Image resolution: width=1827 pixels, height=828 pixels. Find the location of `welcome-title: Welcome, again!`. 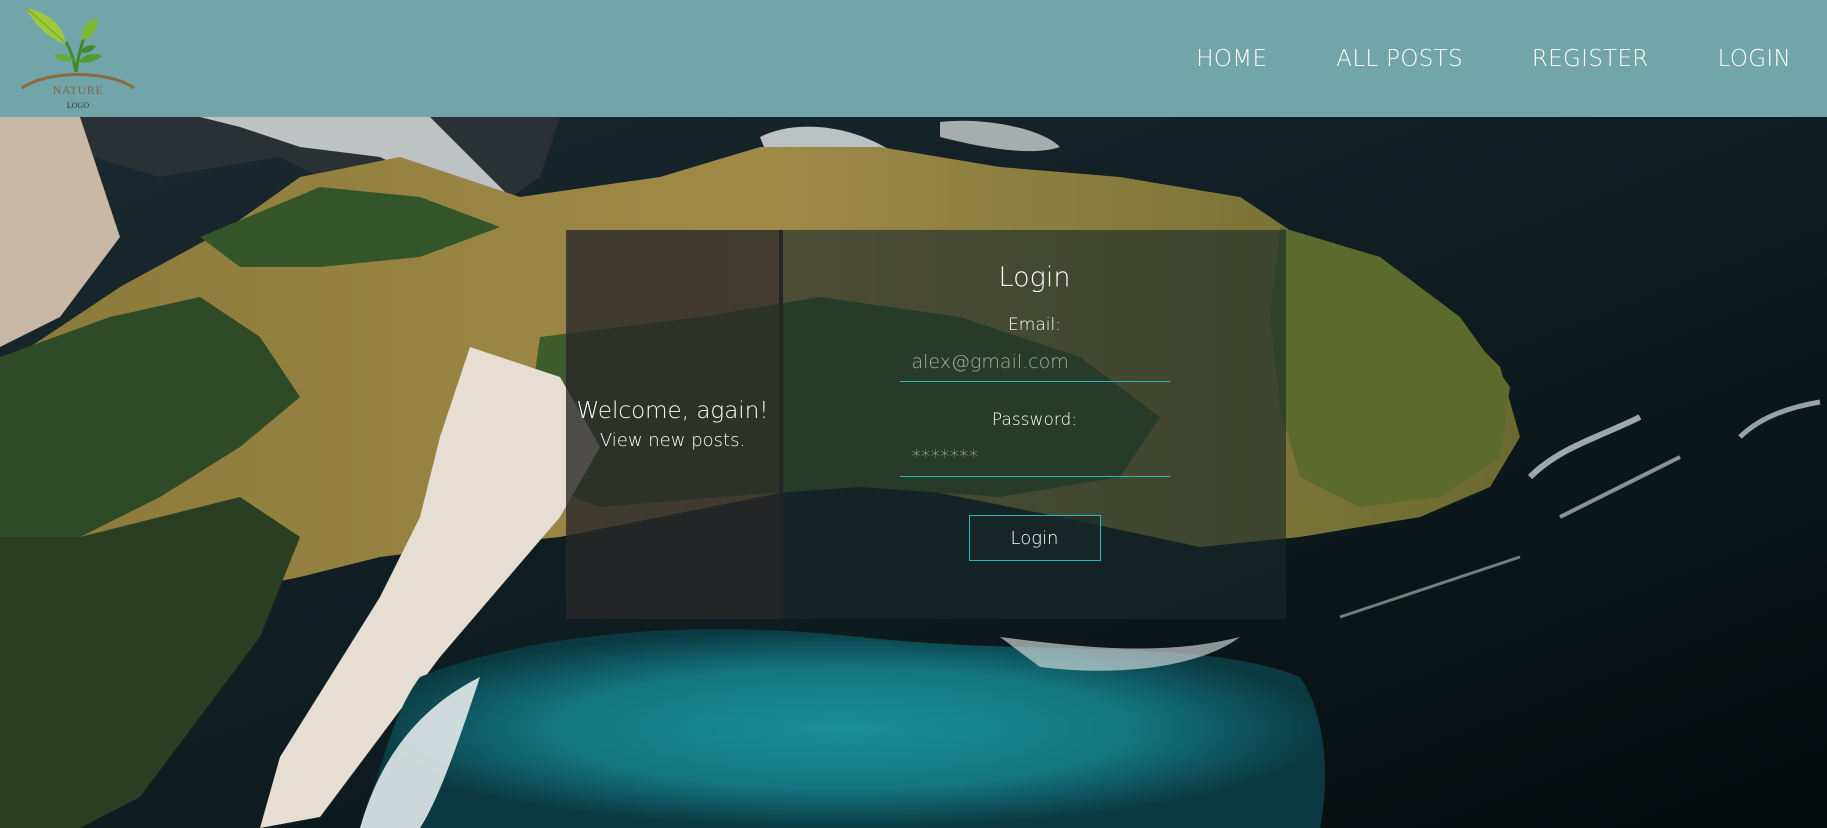

welcome-title: Welcome, again! is located at coordinates (672, 411).